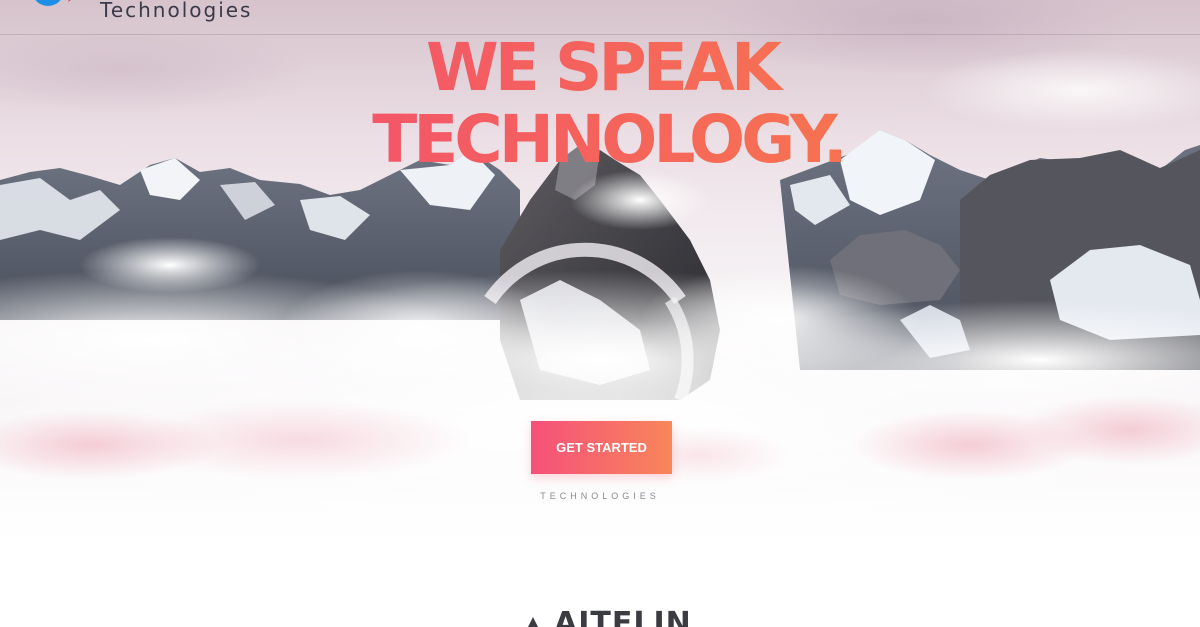 This screenshot has width=1200, height=627. Describe the element at coordinates (608, 140) in the screenshot. I see `headline-line-2: TECHNOLOGY.` at that location.